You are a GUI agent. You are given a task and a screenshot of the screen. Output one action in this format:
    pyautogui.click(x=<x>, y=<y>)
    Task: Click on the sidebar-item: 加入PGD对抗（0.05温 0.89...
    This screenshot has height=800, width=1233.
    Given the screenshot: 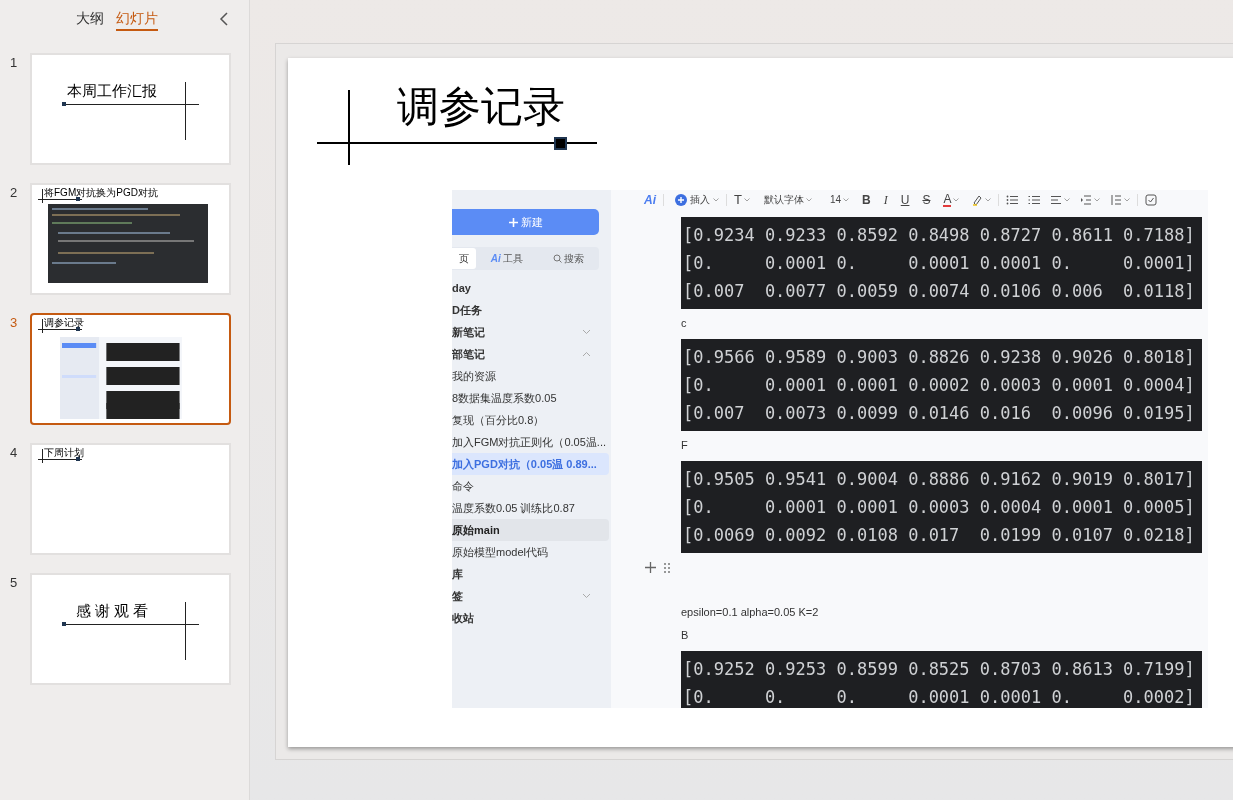 What is the action you would take?
    pyautogui.click(x=530, y=464)
    